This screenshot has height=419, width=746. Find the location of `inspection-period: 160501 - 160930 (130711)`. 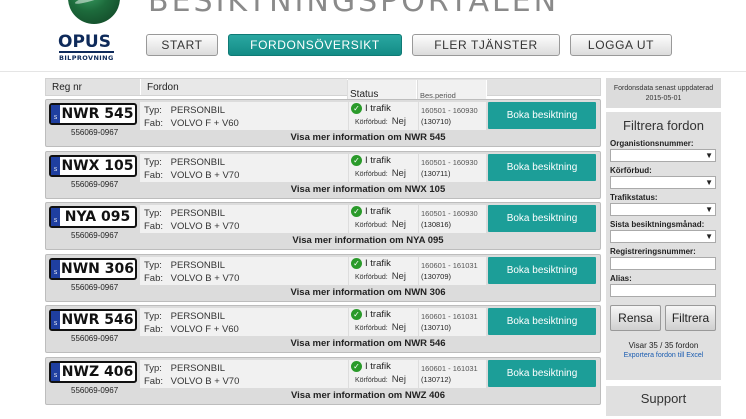

inspection-period: 160501 - 160930 (130711) is located at coordinates (452, 167).